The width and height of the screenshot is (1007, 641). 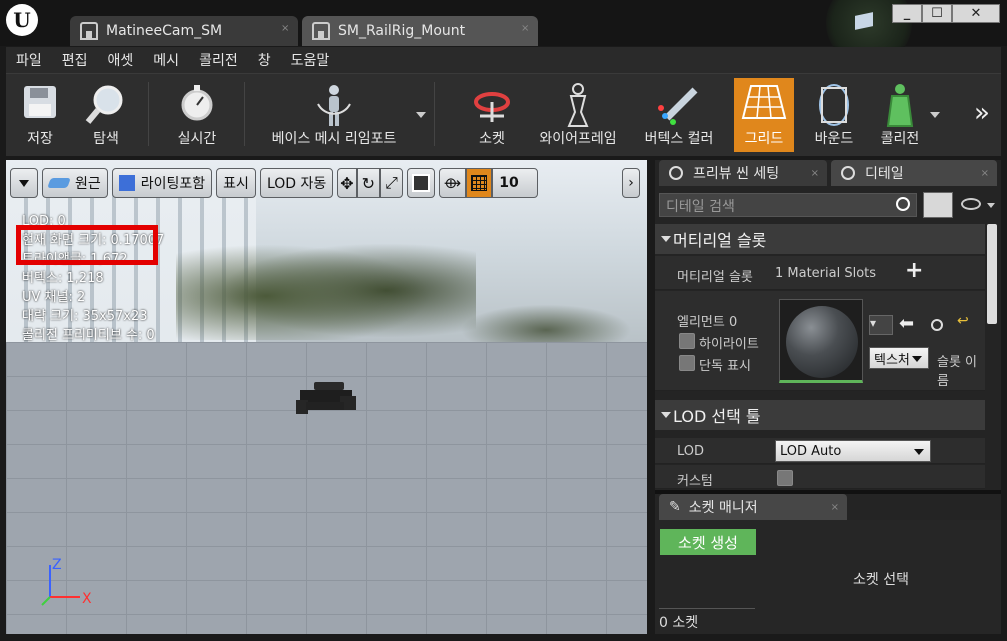 I want to click on section-title: 머티리얼 슬롯, so click(x=720, y=240).